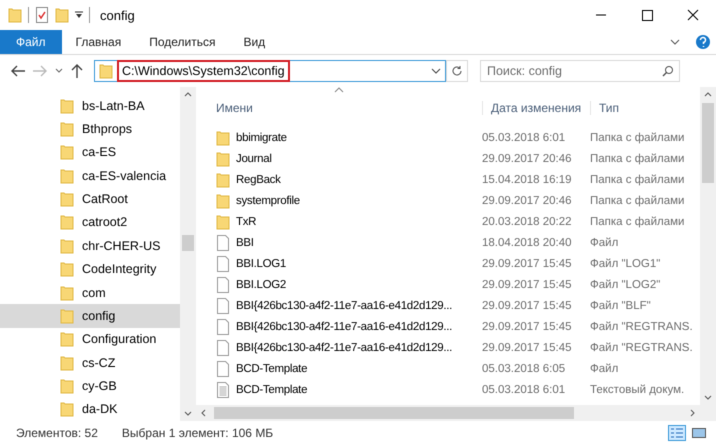  Describe the element at coordinates (626, 264) in the screenshot. I see `type-cell-text: Файл "LOG1"` at that location.